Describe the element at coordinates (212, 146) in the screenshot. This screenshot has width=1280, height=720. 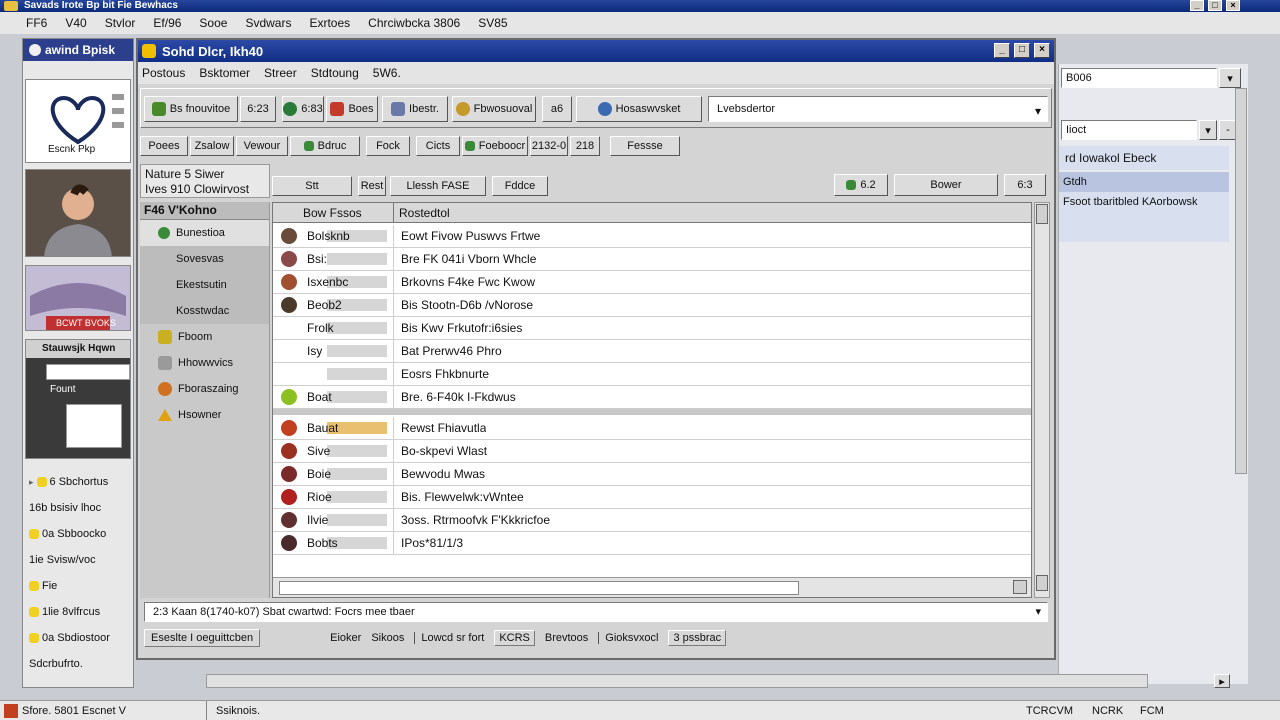
I see `tab-item: Zsalow` at that location.